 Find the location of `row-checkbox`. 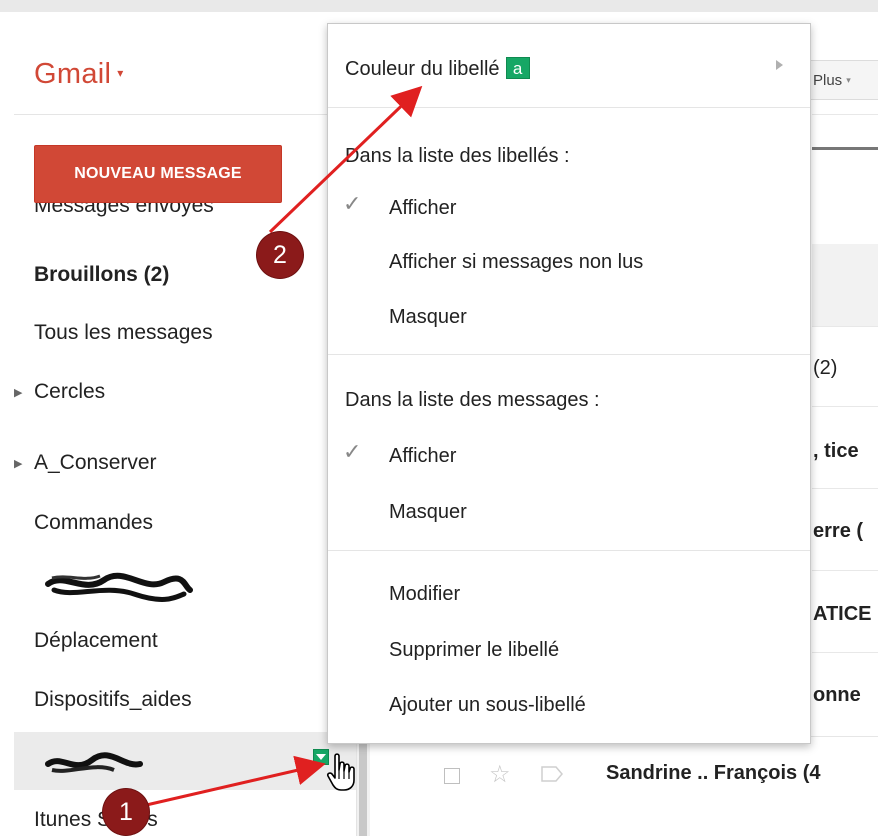

row-checkbox is located at coordinates (452, 776).